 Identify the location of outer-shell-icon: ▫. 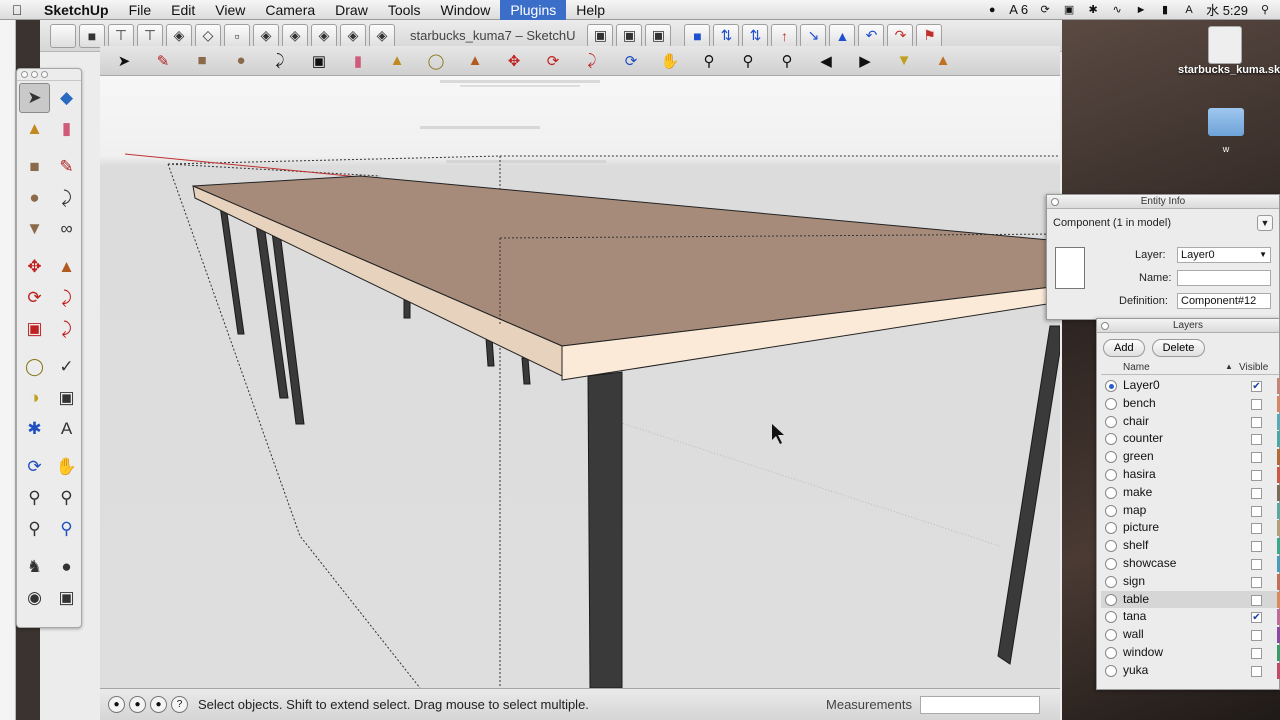
(237, 35).